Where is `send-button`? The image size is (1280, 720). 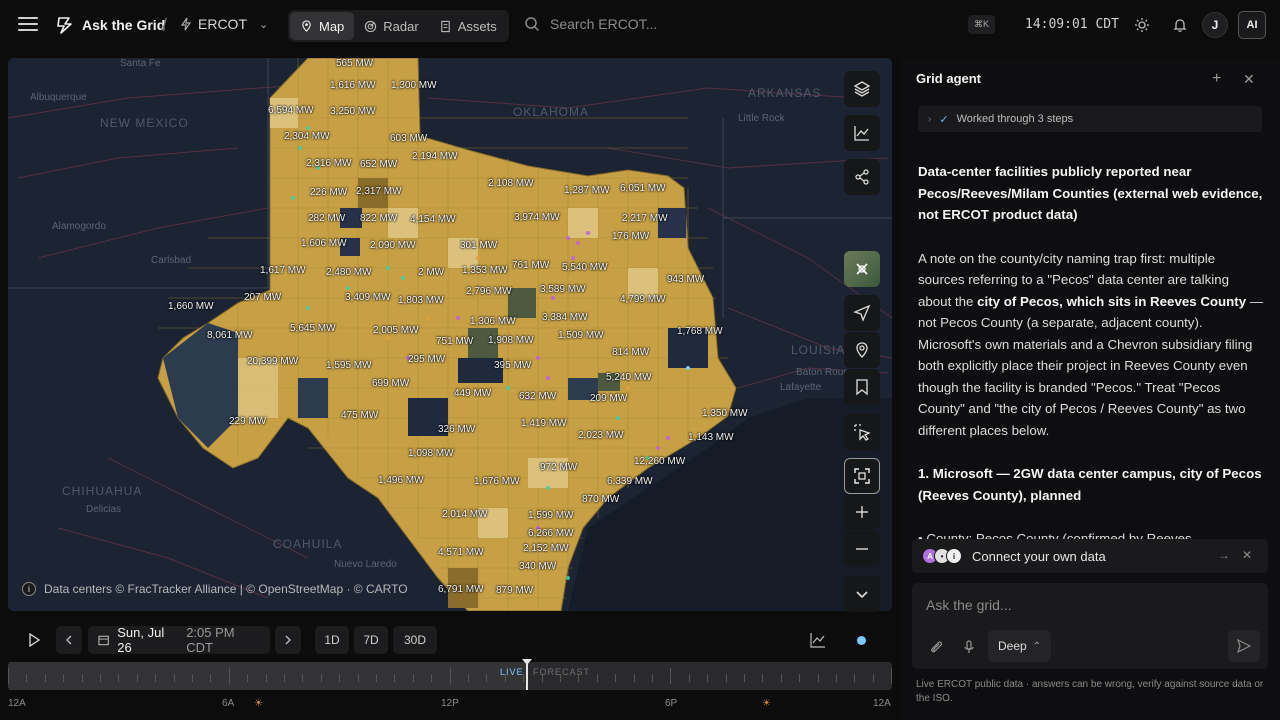
send-button is located at coordinates (1244, 646).